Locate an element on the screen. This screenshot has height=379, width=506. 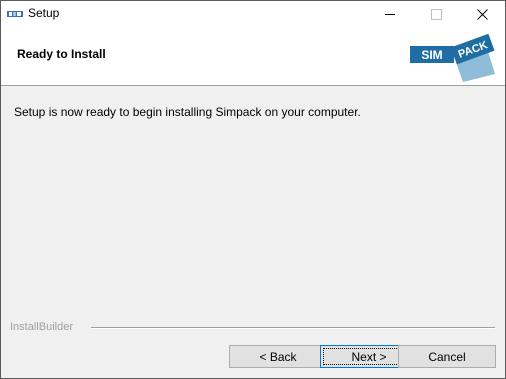
simpack-logo: SIM PACK is located at coordinates (452, 57).